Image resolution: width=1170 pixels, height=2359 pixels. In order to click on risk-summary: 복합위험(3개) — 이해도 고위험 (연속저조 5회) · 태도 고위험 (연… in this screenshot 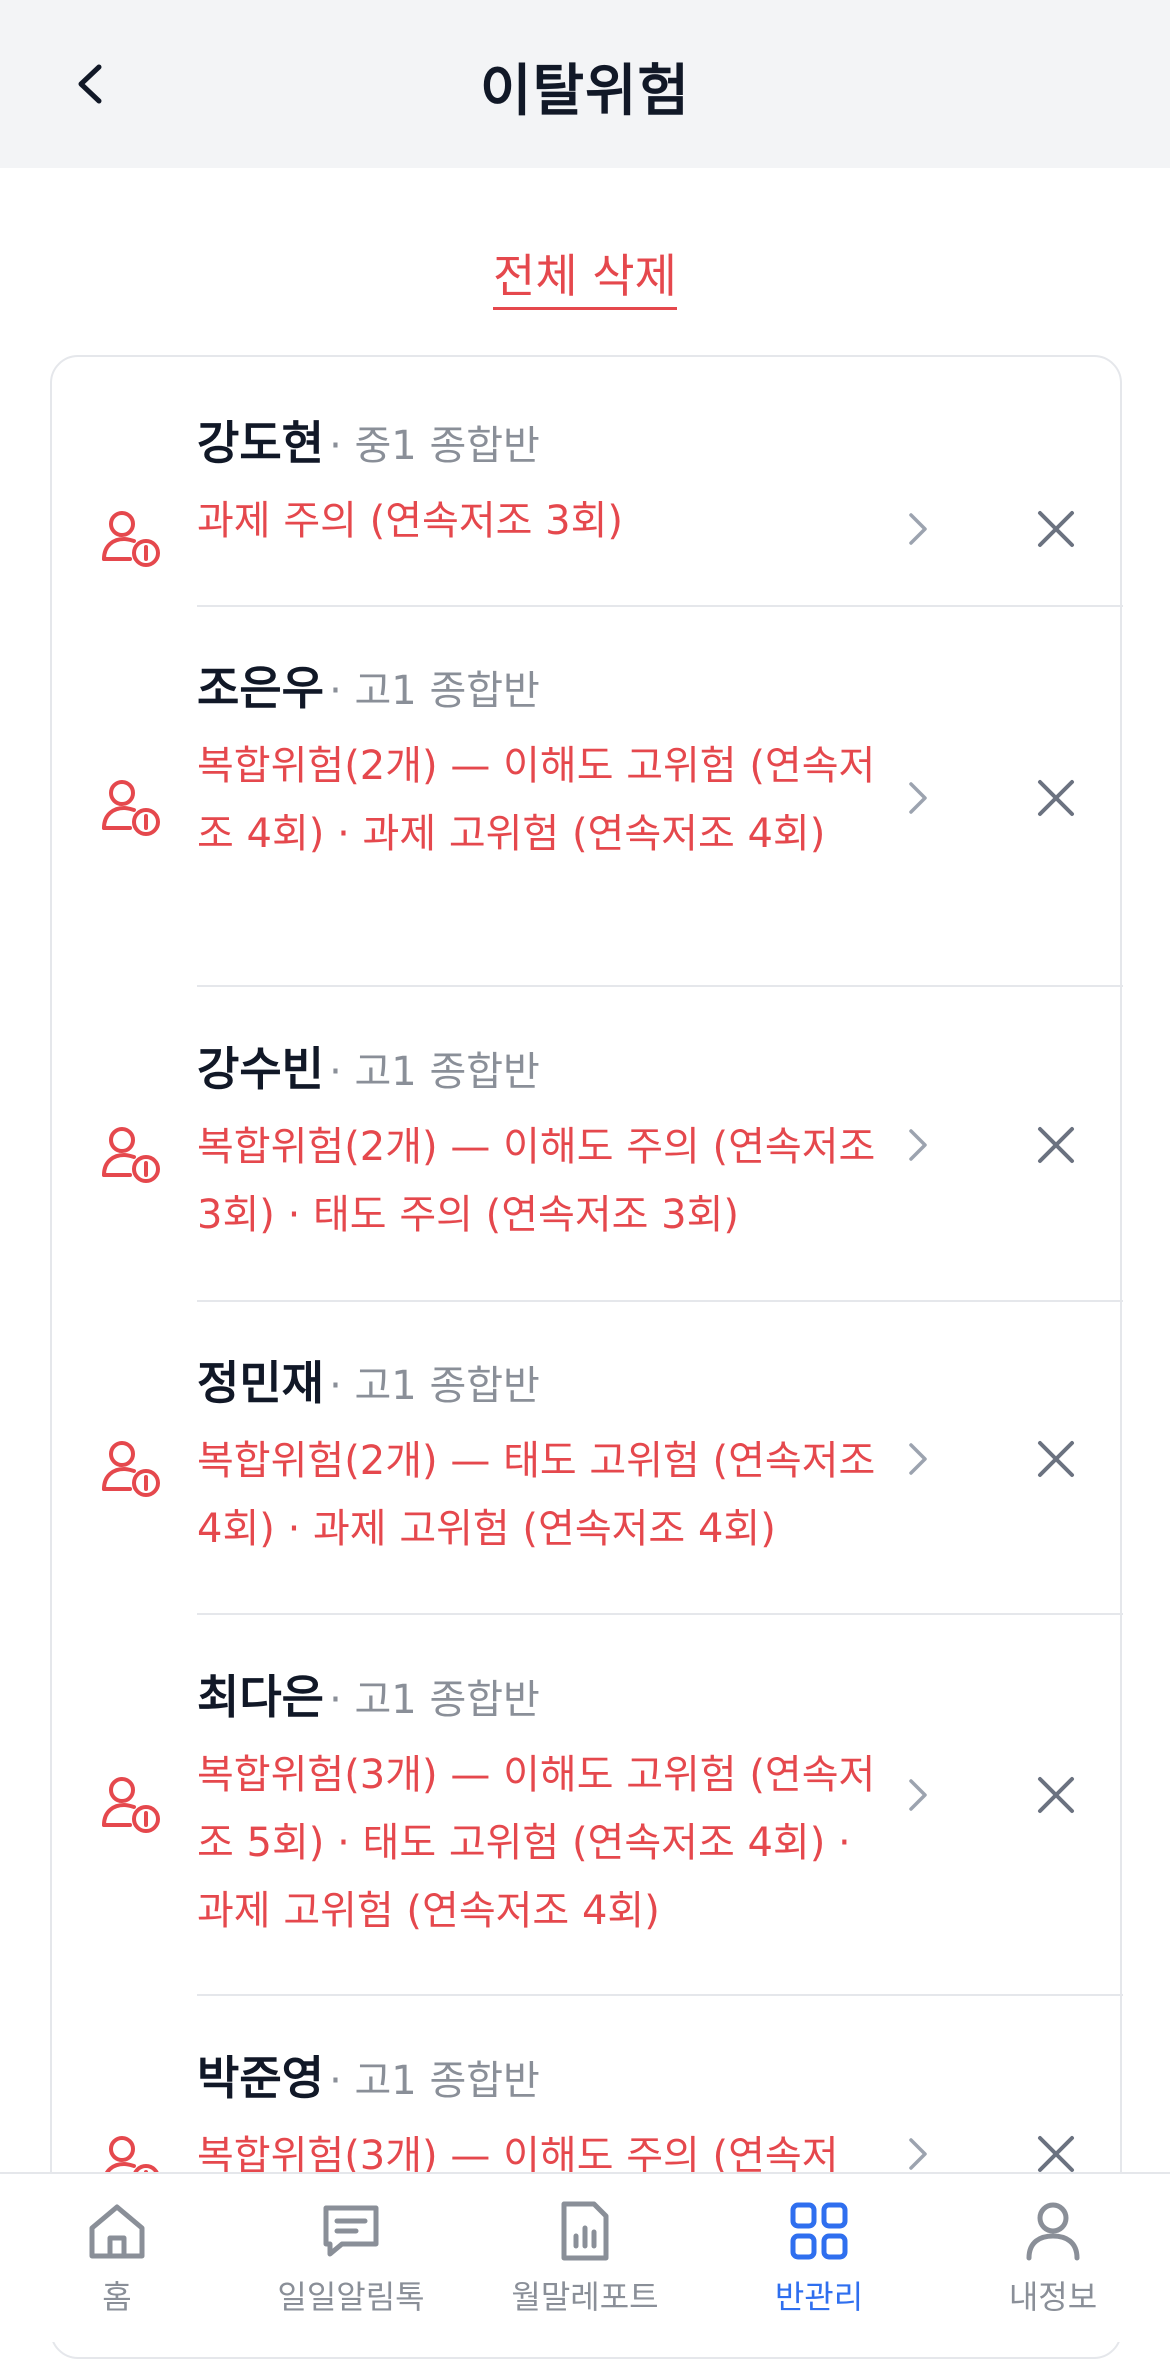, I will do `click(536, 1843)`.